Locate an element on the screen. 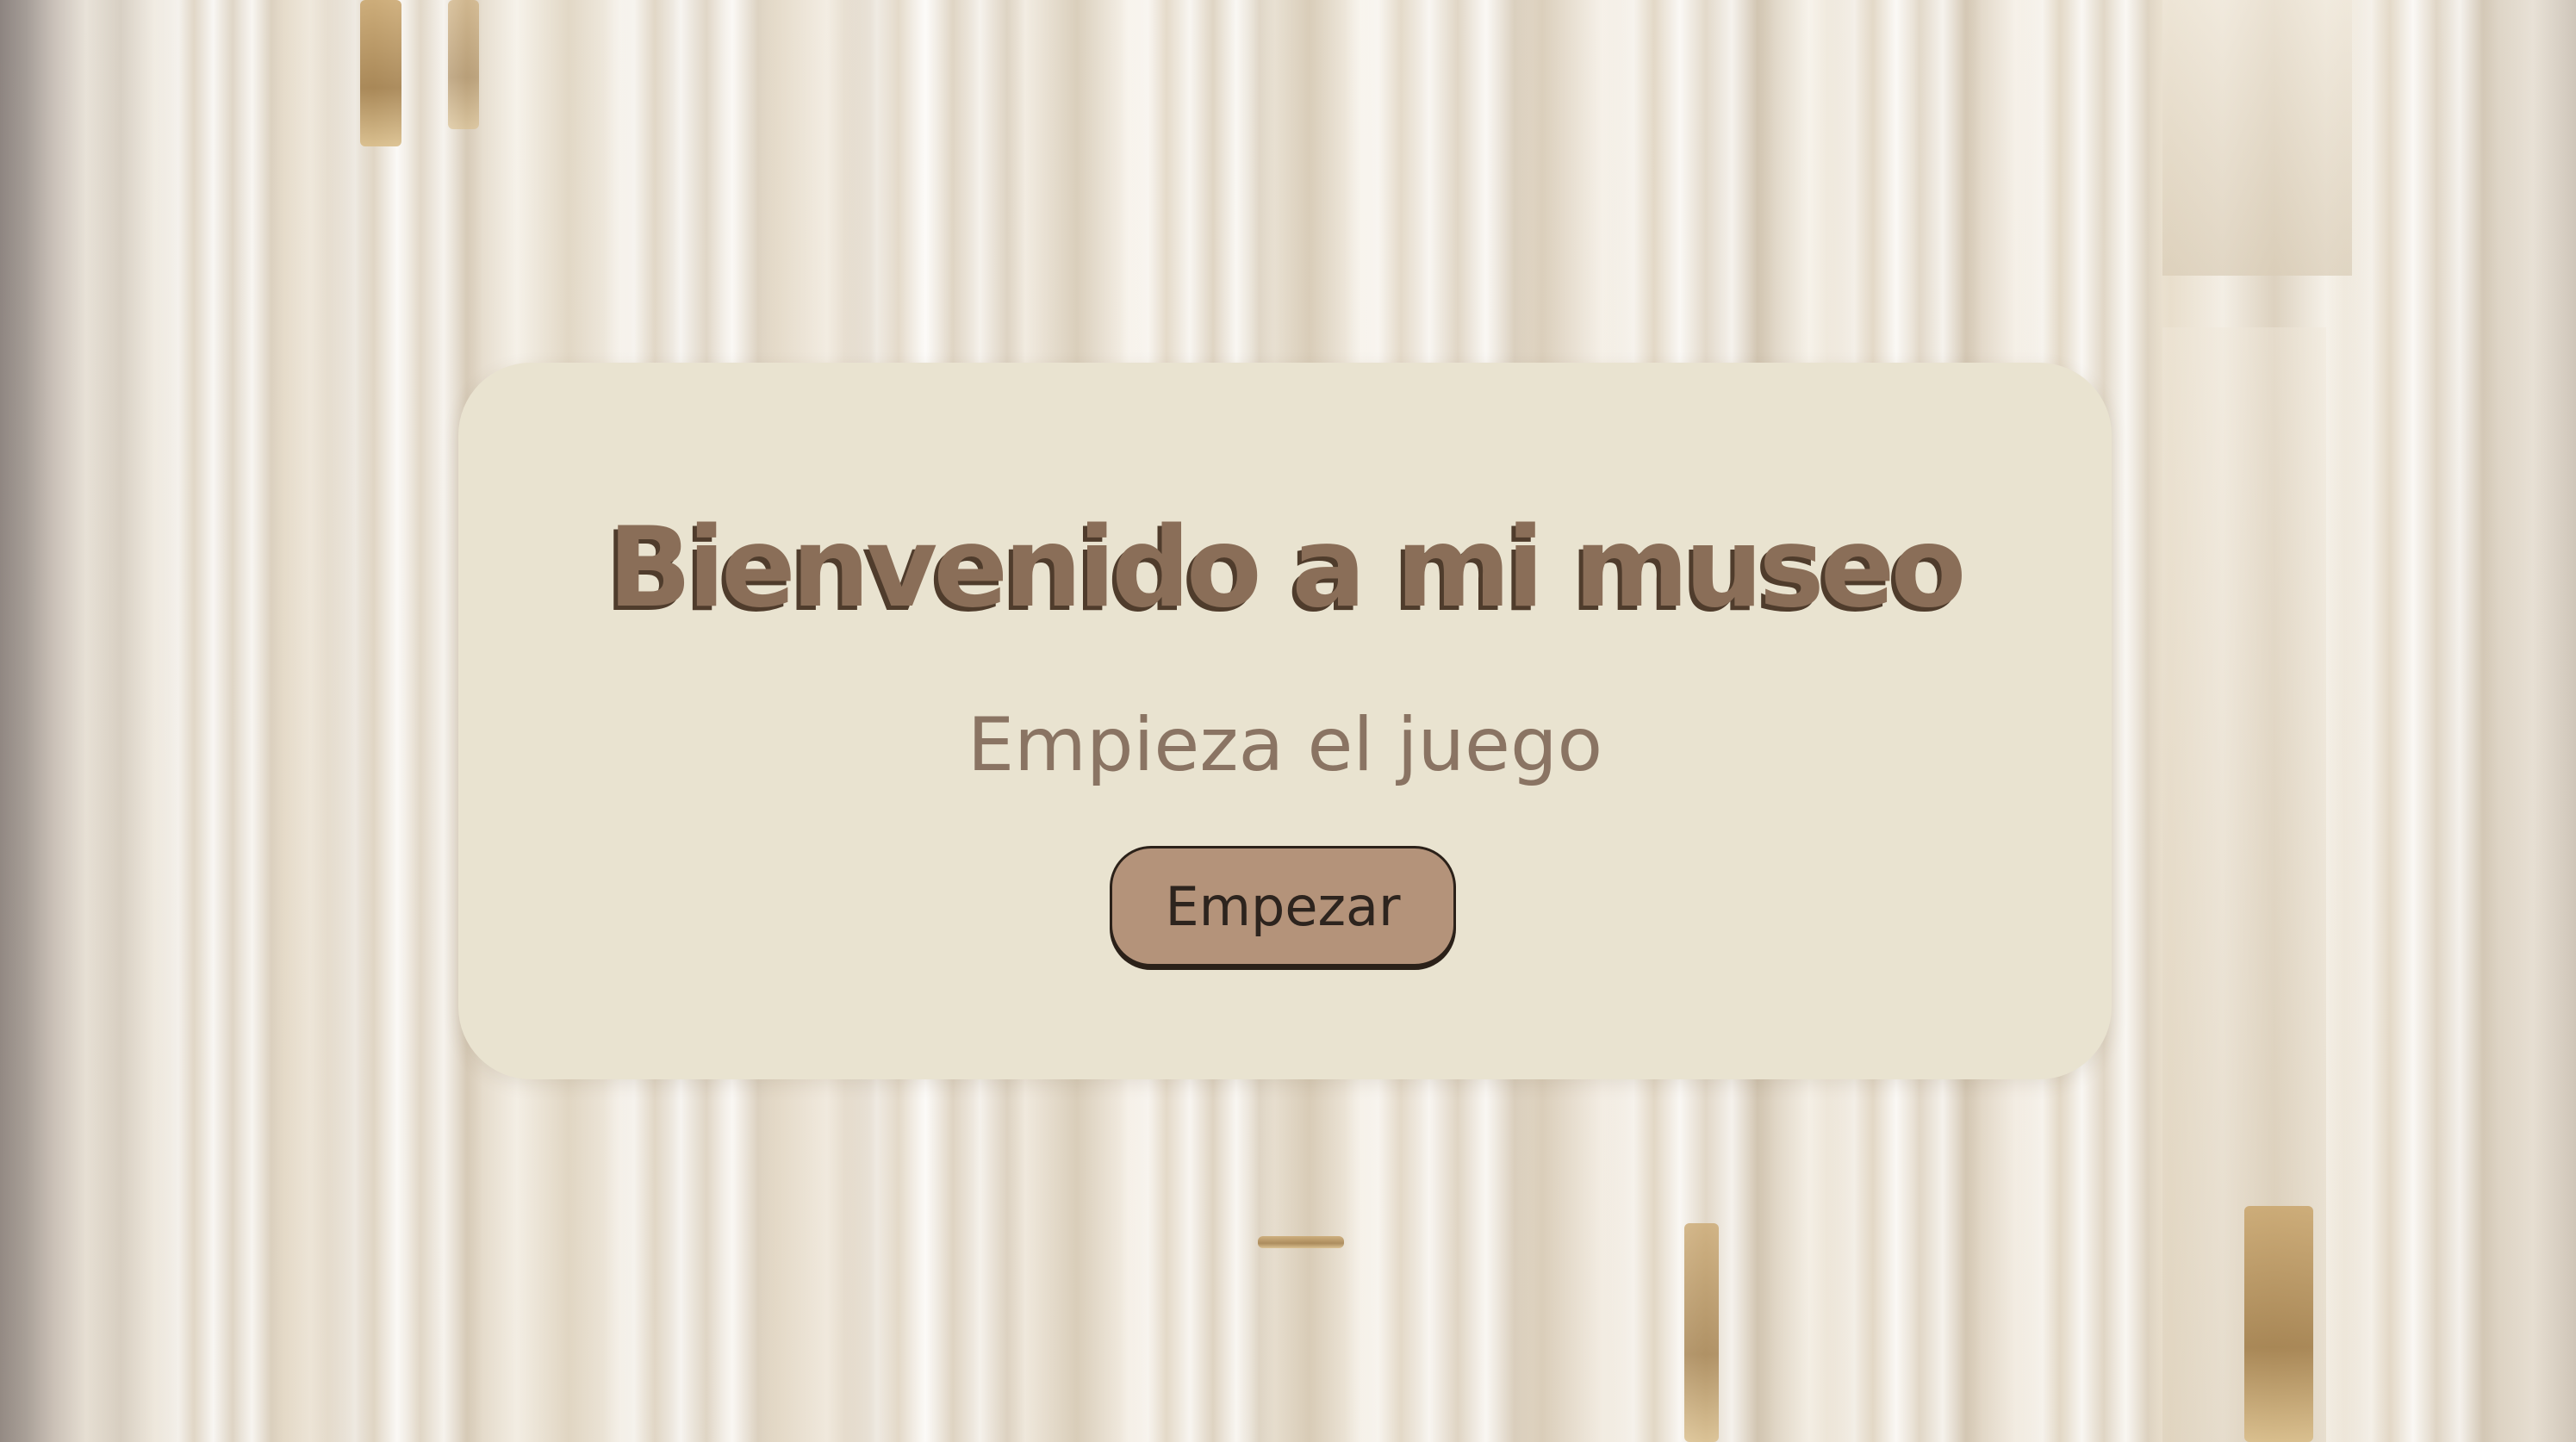  subtitle: Empieza el juego is located at coordinates (1285, 745).